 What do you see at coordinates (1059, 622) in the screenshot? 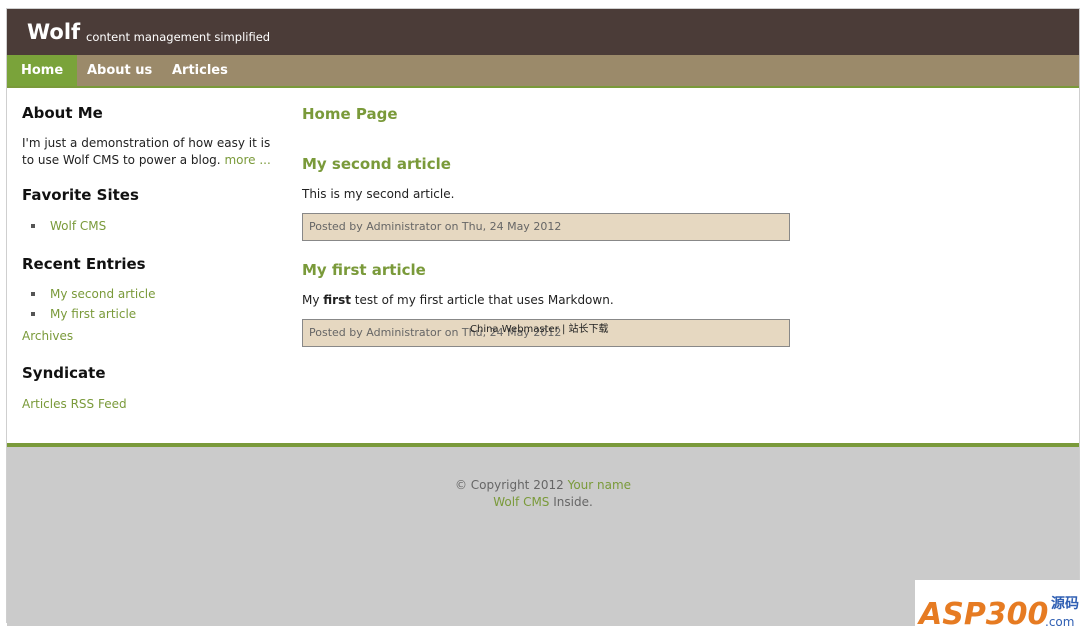
I see `asp300-domain: .com` at bounding box center [1059, 622].